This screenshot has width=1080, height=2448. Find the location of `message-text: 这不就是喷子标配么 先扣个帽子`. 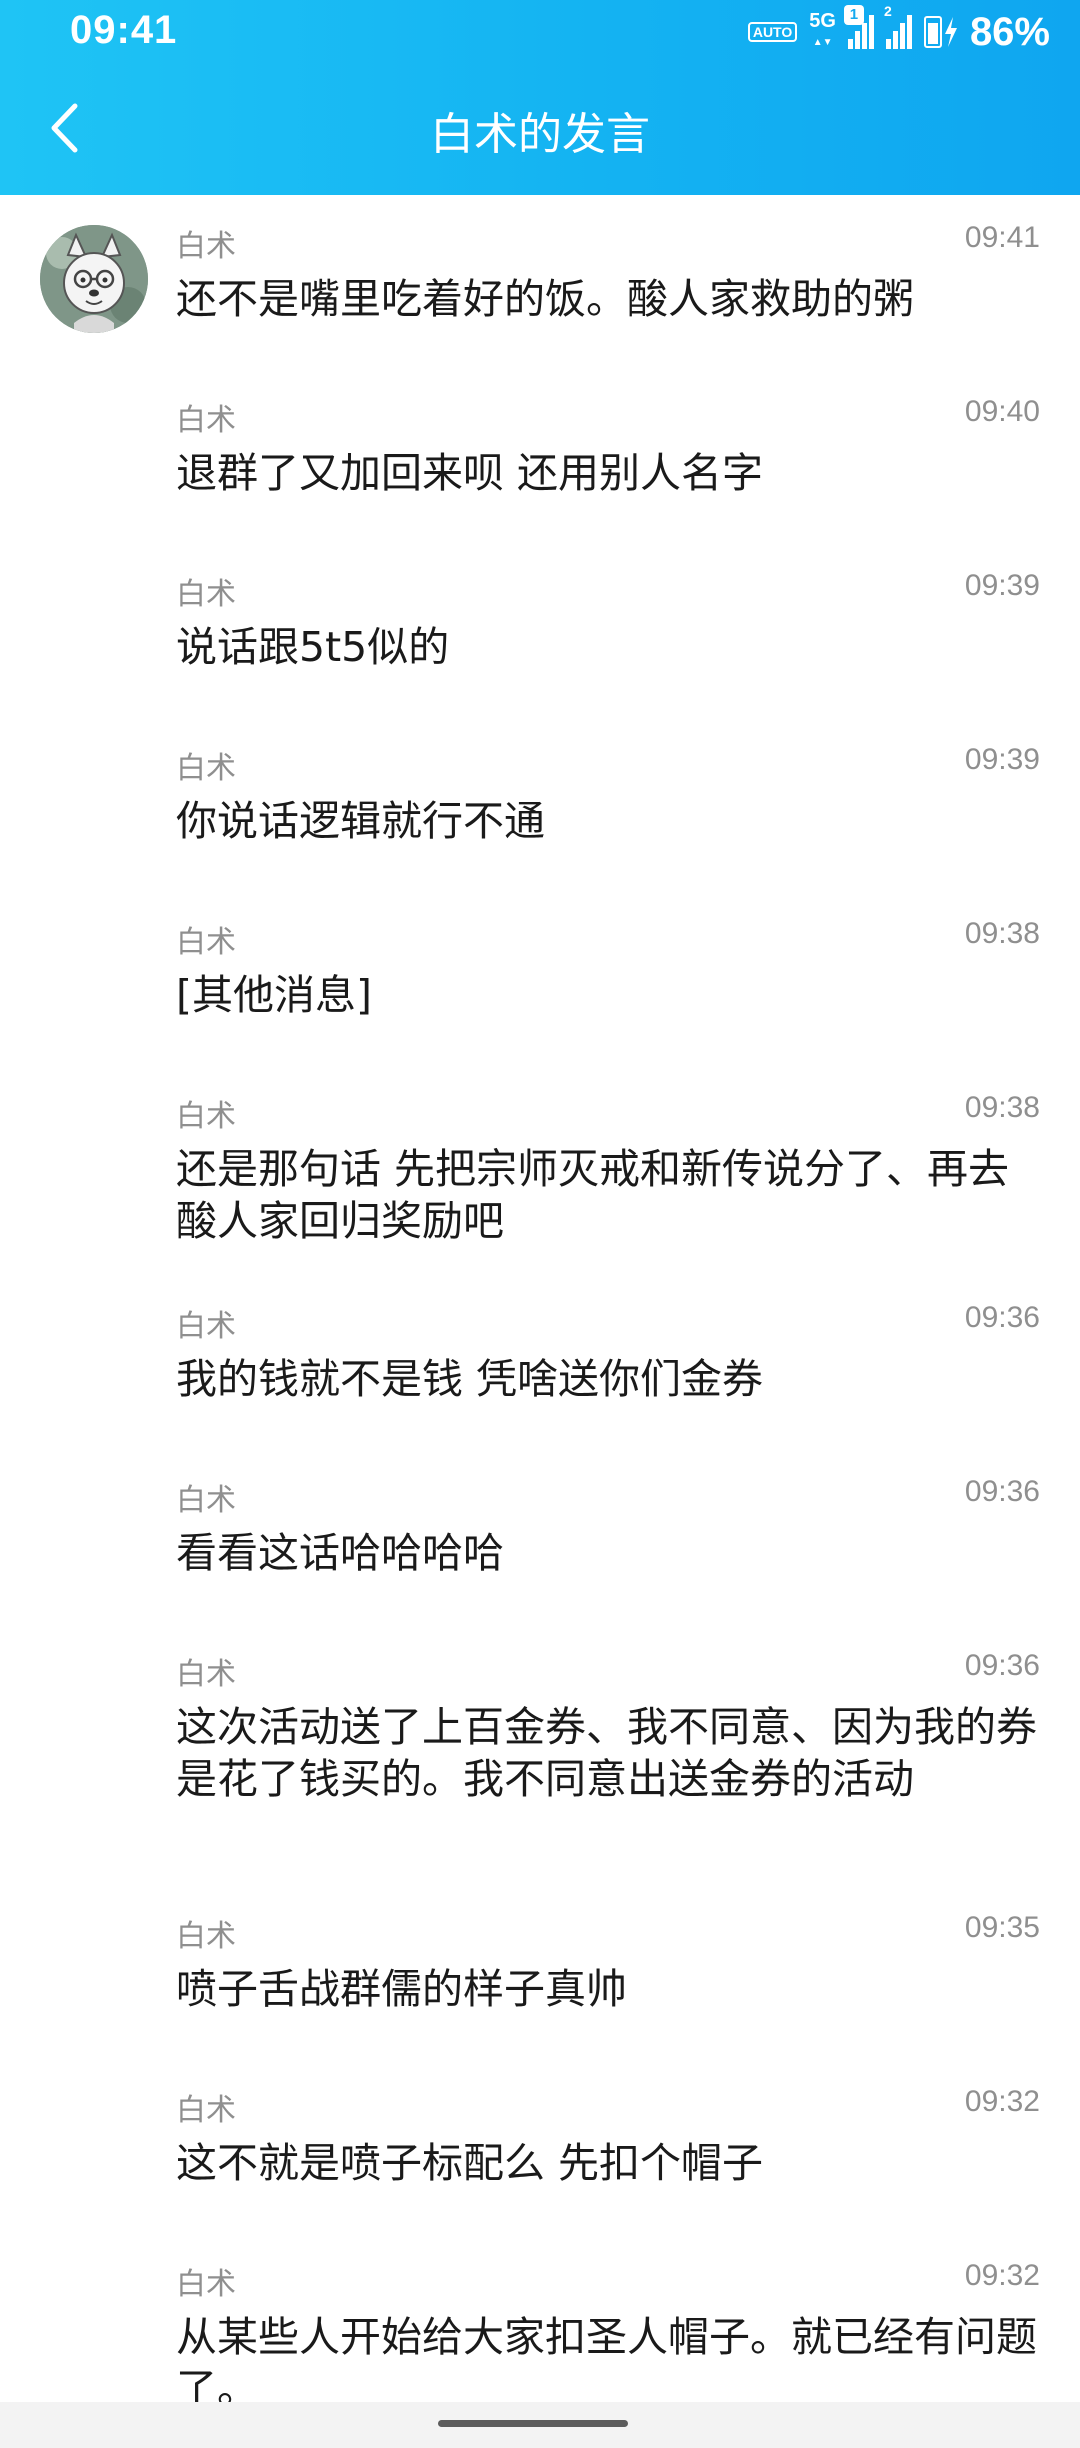

message-text: 这不就是喷子标配么 先扣个帽子 is located at coordinates (470, 2163).